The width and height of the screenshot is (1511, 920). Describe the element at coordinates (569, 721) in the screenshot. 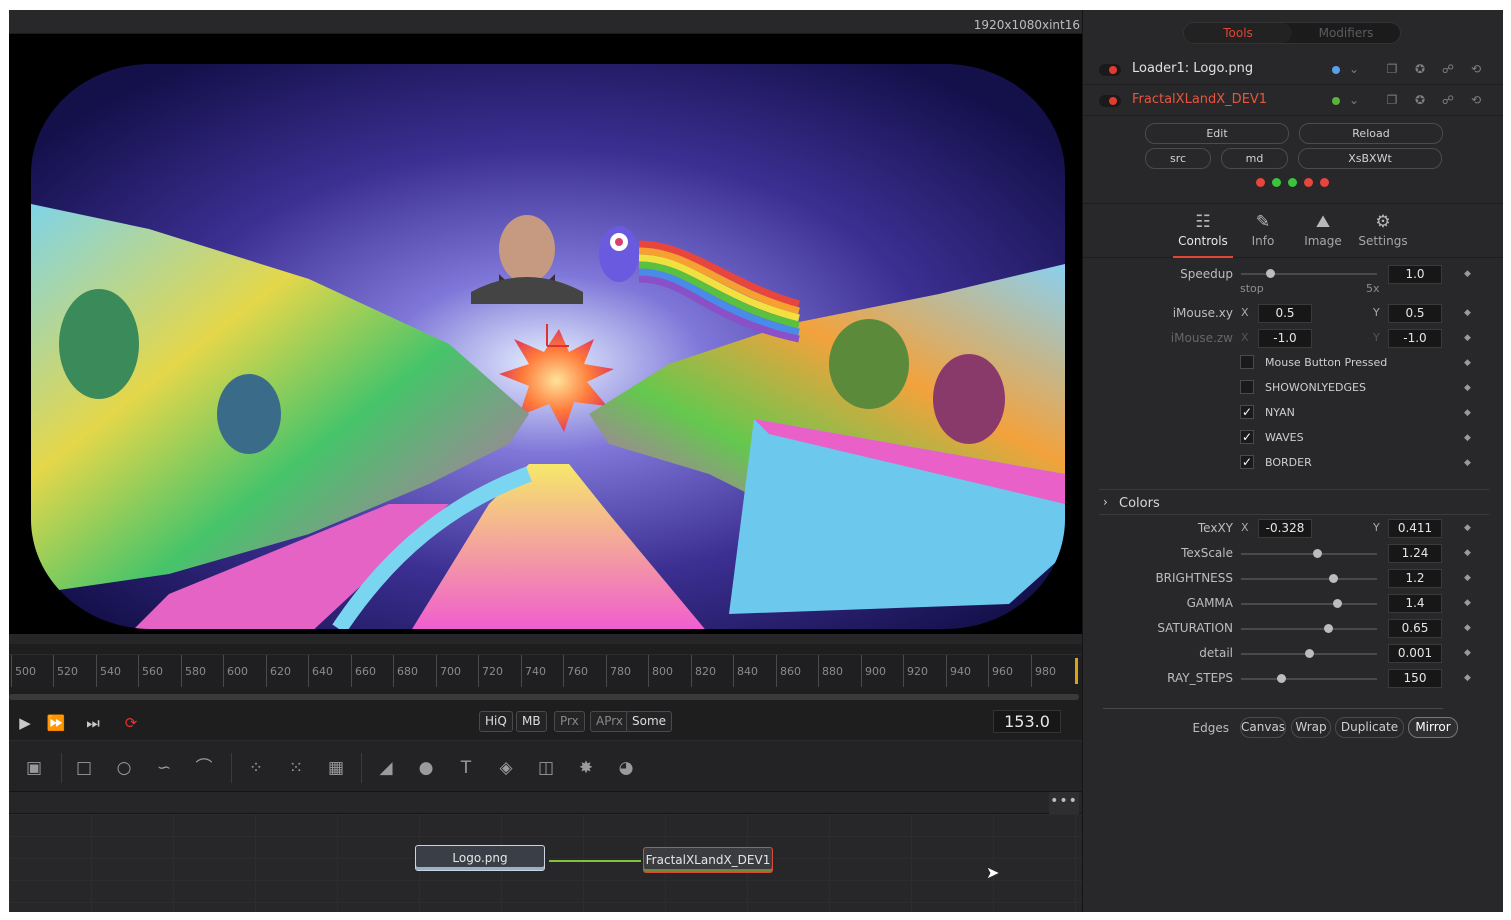

I see `prx-button: Prx` at that location.